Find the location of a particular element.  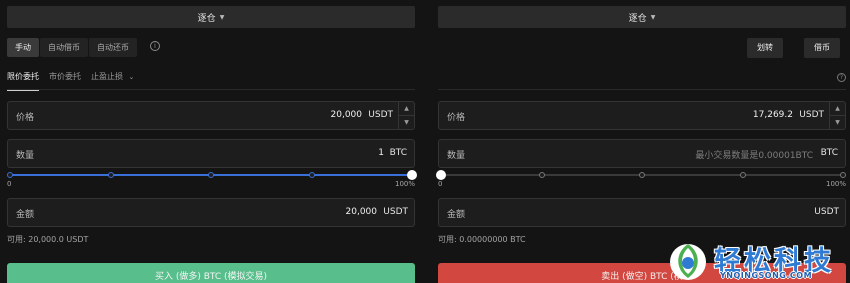

tab-auto-repay: 自动还币 is located at coordinates (113, 47).